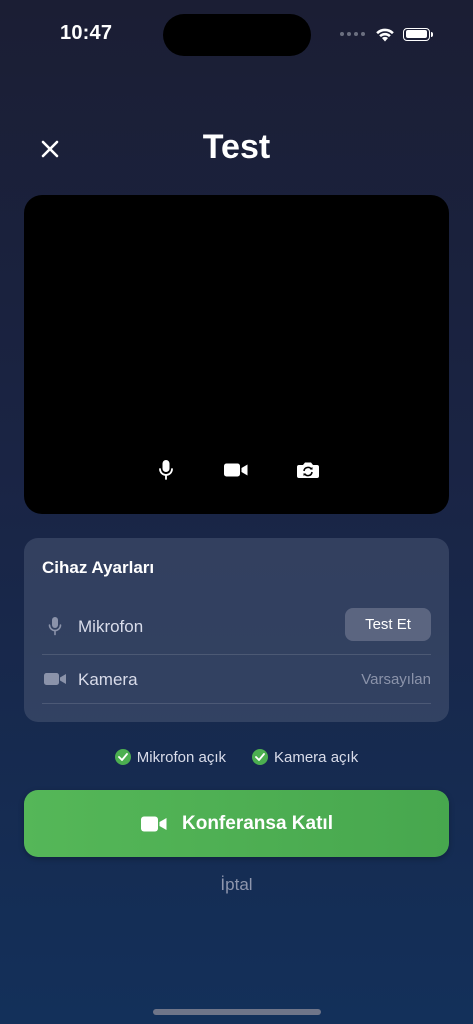 The image size is (473, 1024). Describe the element at coordinates (236, 147) in the screenshot. I see `page-title: Test` at that location.